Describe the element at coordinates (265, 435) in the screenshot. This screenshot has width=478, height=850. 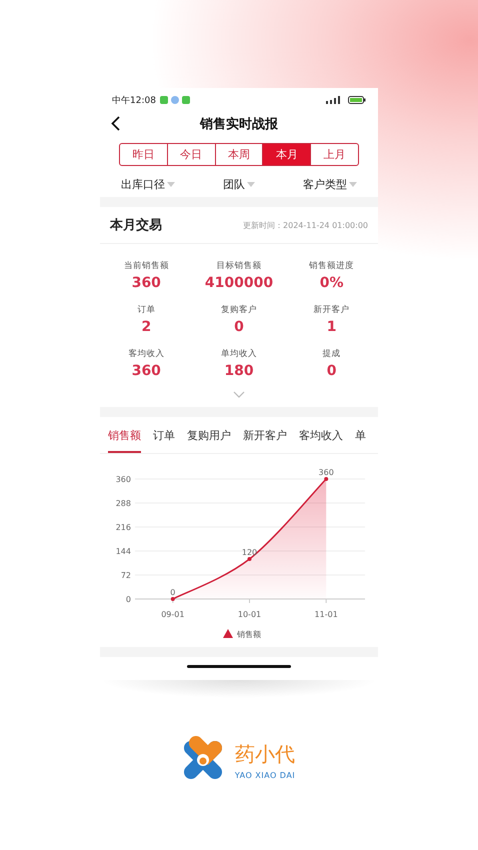
I see `chart-tab: 新开客户` at that location.